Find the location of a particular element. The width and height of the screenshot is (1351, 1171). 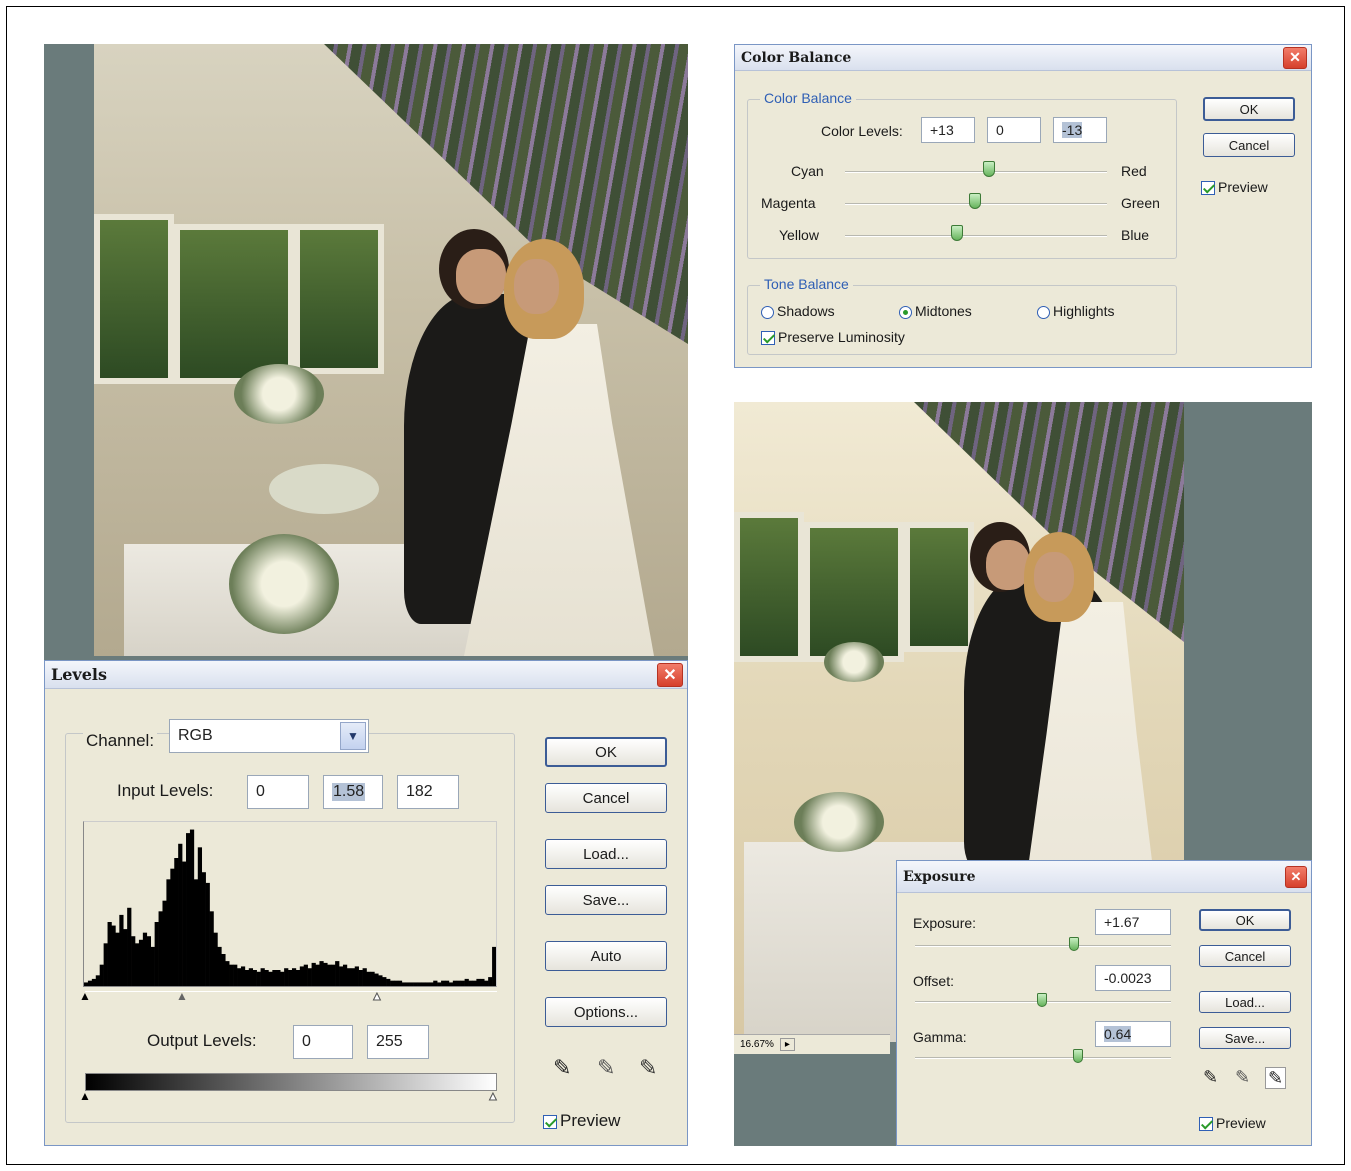

midtones-radio: Midtones is located at coordinates (935, 311).